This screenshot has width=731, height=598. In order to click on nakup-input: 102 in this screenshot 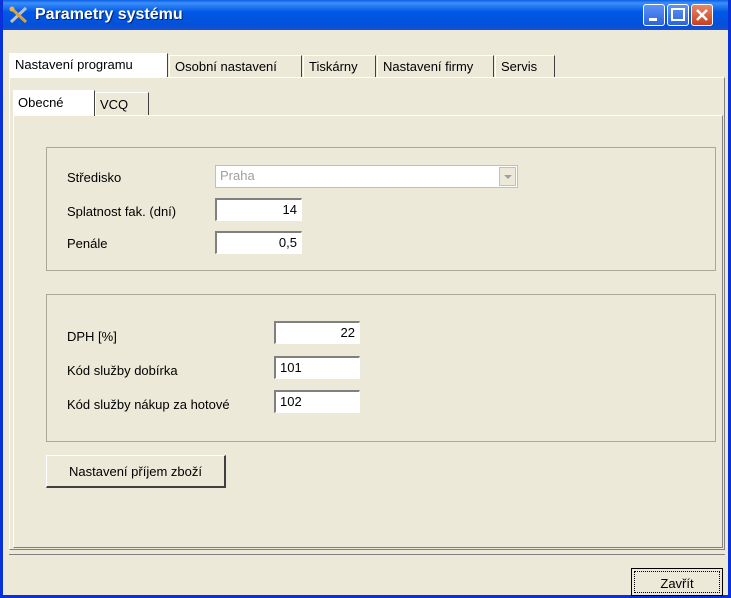, I will do `click(317, 401)`.